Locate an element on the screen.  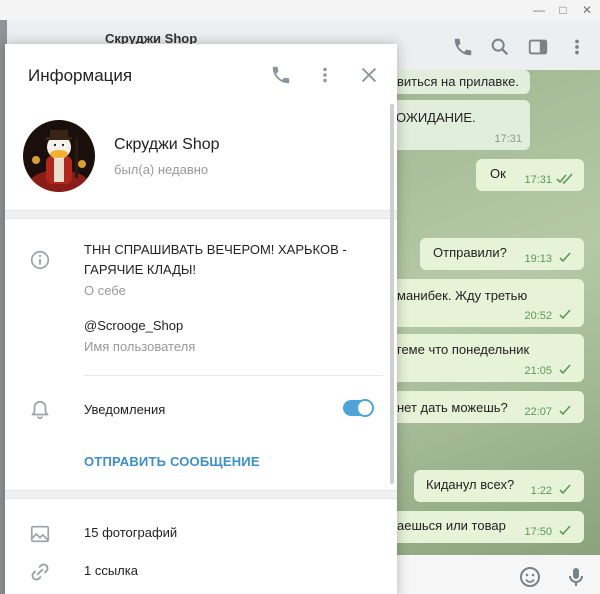
panel-scrollbar is located at coordinates (392, 294).